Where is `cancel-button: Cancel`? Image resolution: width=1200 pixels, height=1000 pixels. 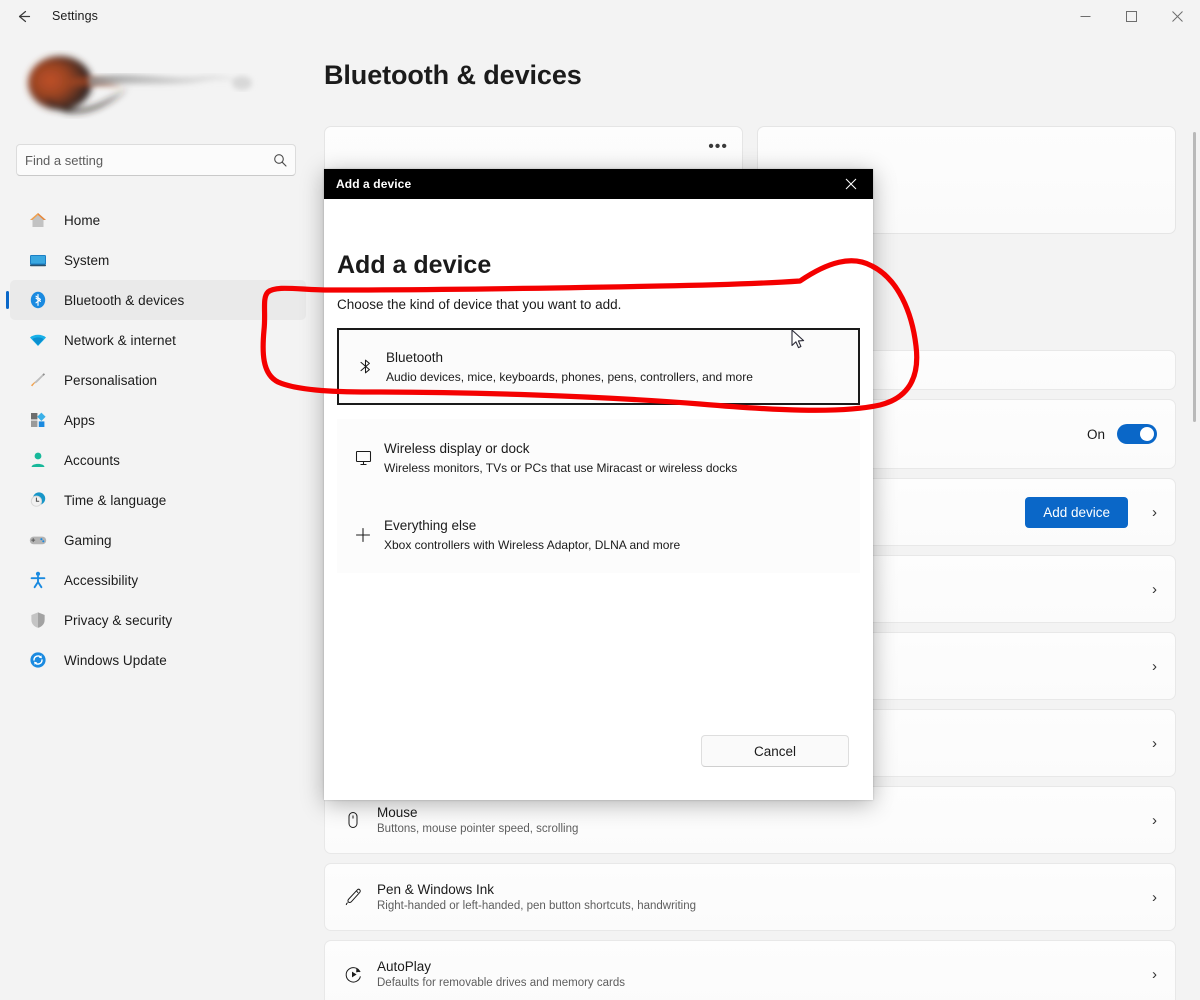 cancel-button: Cancel is located at coordinates (775, 751).